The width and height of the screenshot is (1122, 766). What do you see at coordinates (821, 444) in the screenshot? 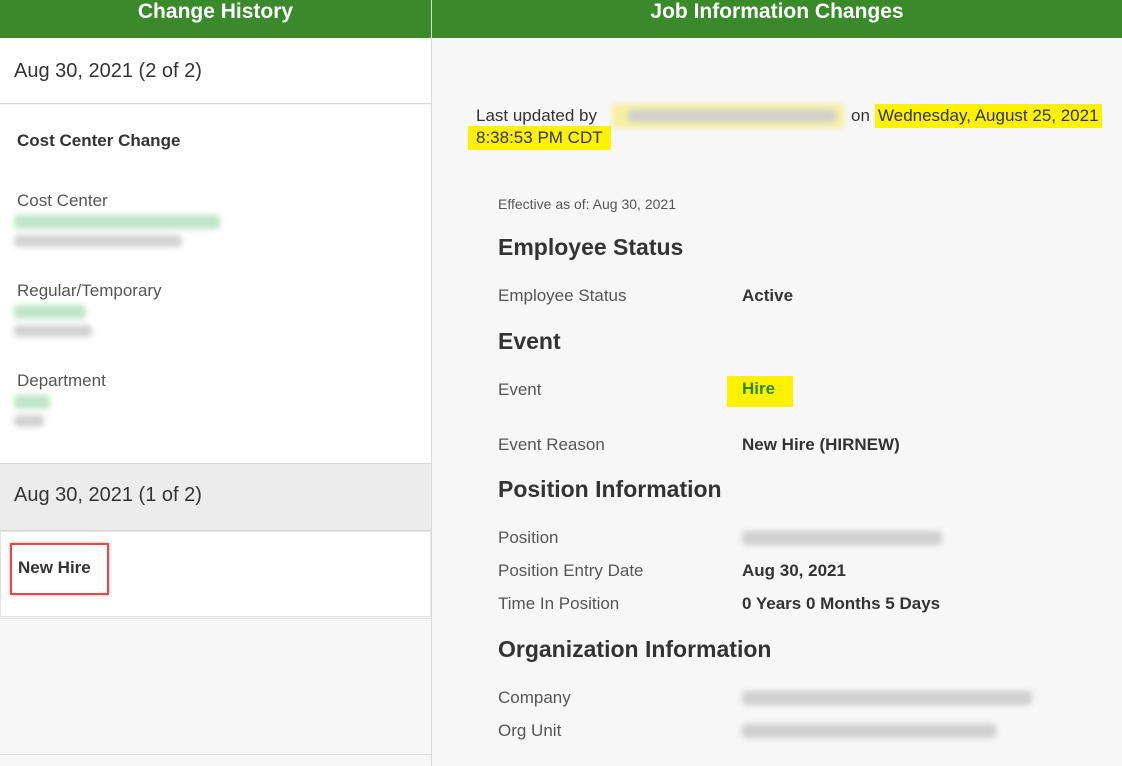
I see `field-value: New Hire (HIRNEW)` at bounding box center [821, 444].